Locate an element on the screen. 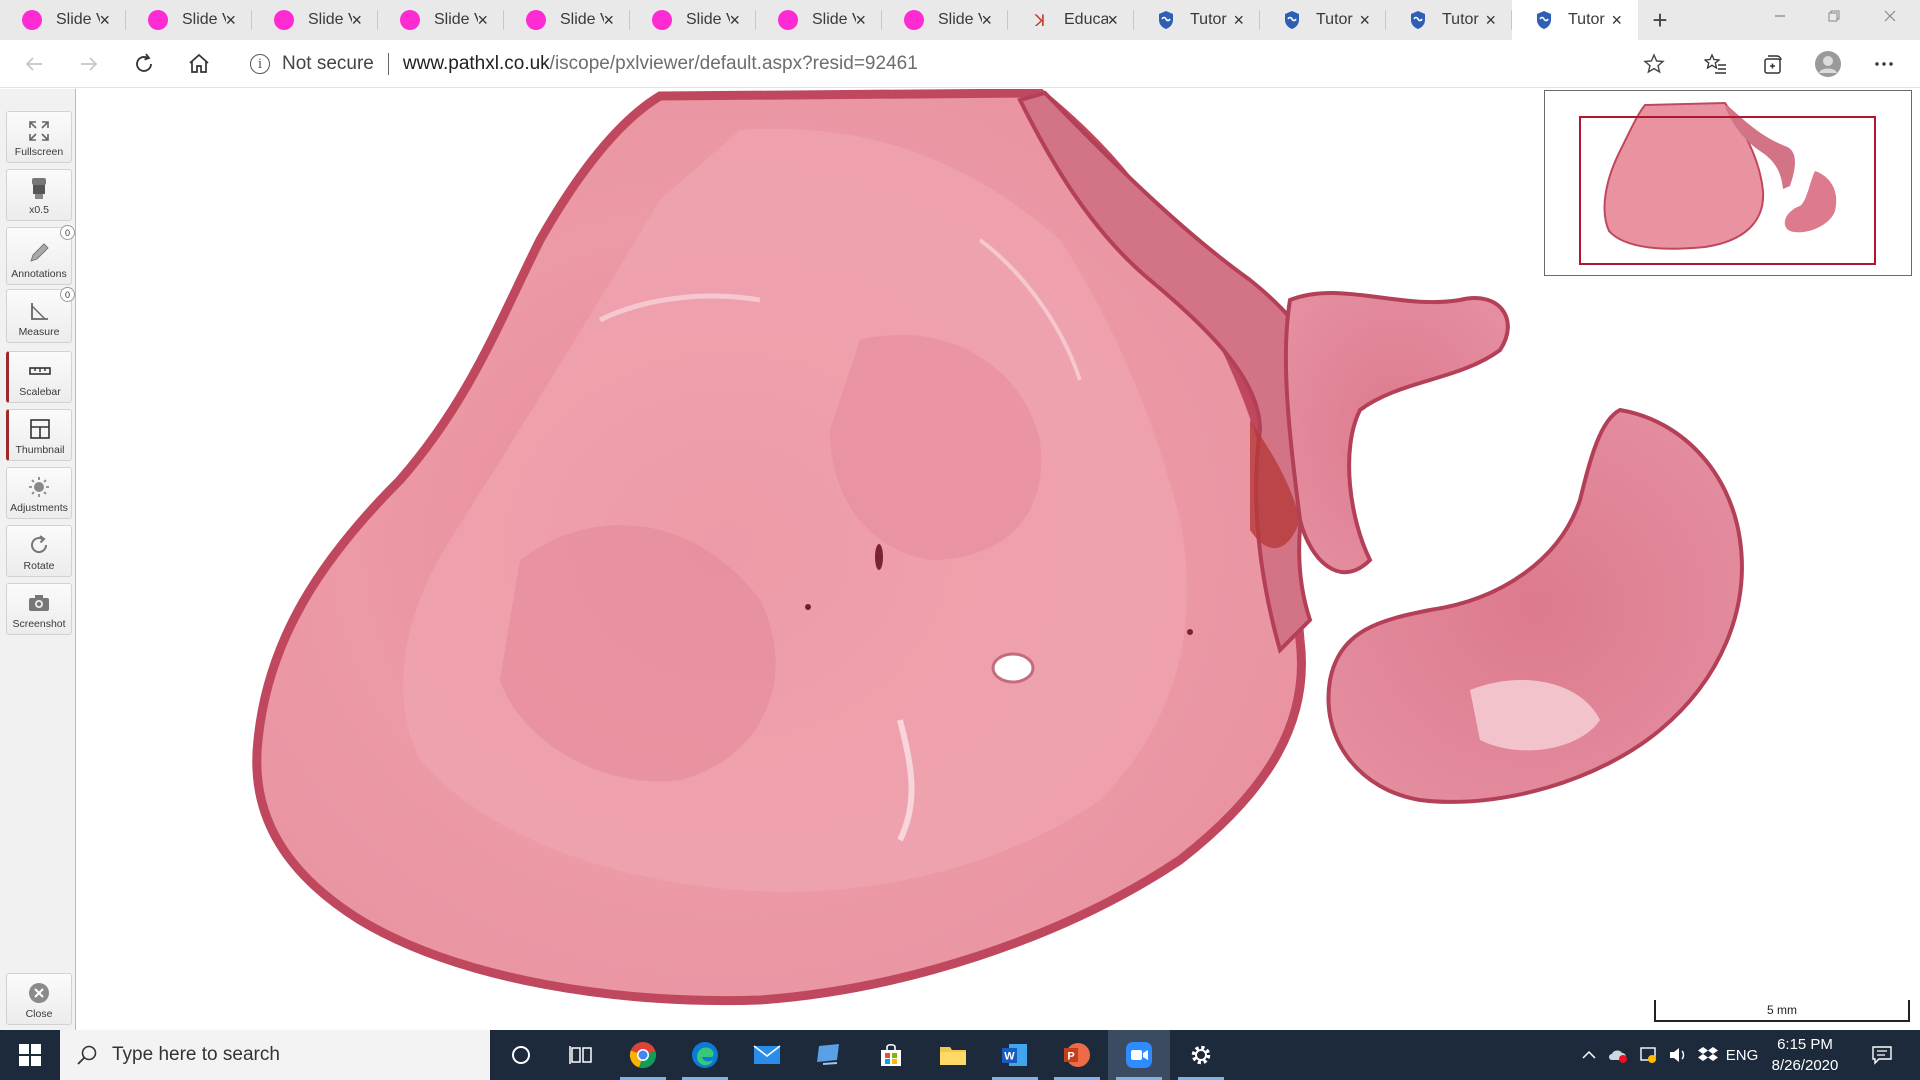 The width and height of the screenshot is (1920, 1080). taskbar-clock: 6:15 PM 8/26/2020 is located at coordinates (1805, 1055).